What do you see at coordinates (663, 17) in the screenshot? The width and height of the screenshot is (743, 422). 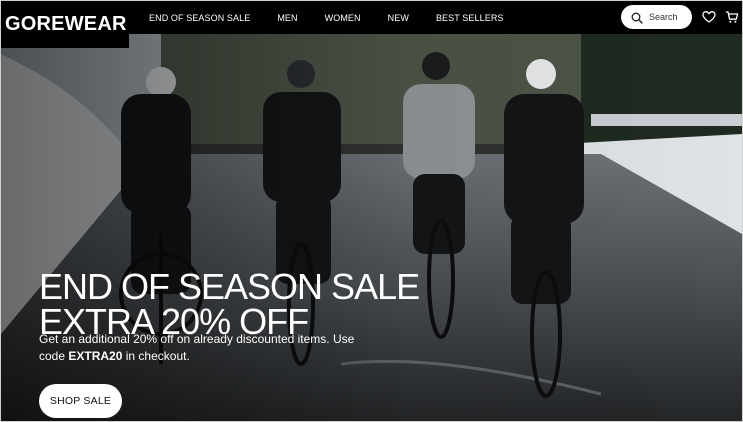 I see `search-label: Search` at bounding box center [663, 17].